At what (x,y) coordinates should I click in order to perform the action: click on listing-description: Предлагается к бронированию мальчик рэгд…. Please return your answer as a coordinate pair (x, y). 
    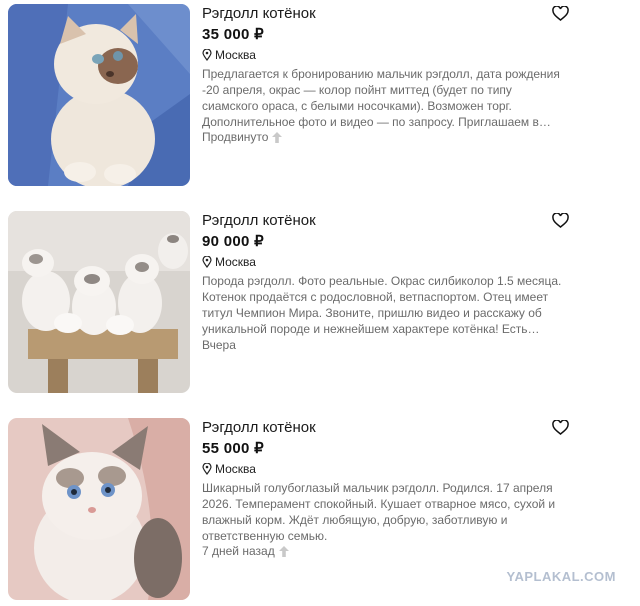
    Looking at the image, I should click on (381, 98).